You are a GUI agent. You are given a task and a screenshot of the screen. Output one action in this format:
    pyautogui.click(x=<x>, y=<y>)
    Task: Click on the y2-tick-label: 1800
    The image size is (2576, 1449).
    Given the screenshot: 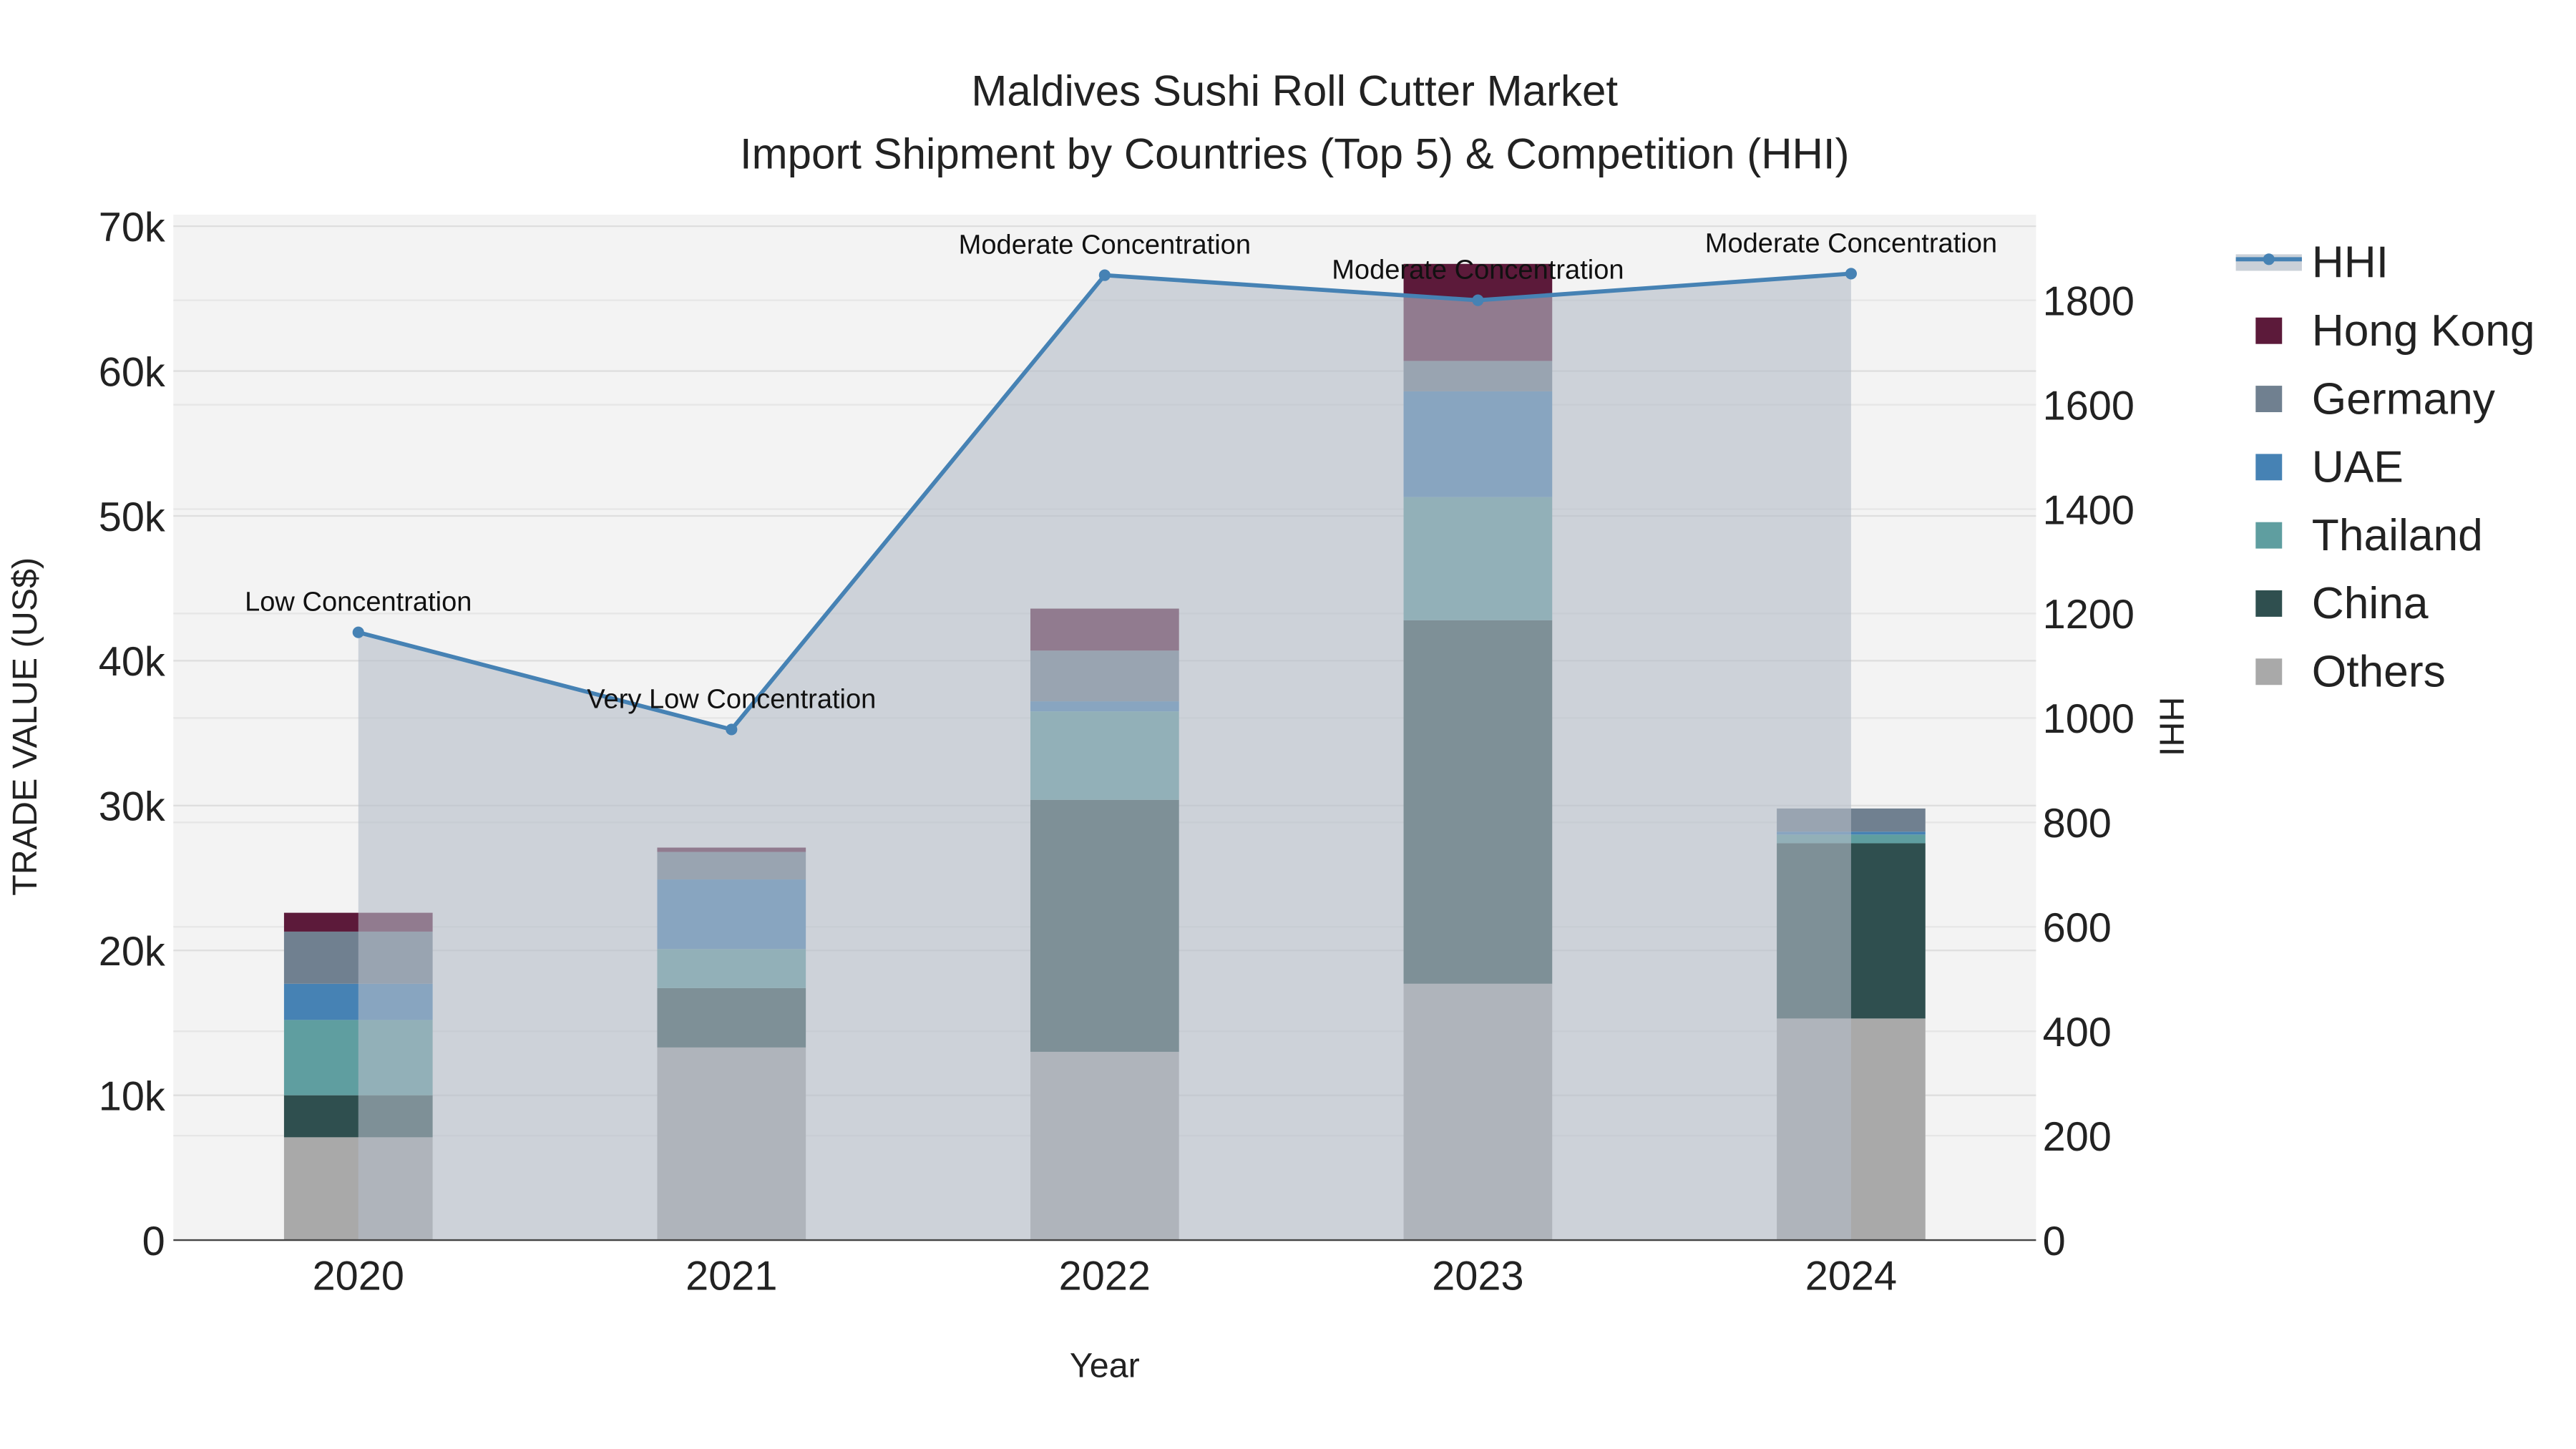 What is the action you would take?
    pyautogui.click(x=2089, y=301)
    